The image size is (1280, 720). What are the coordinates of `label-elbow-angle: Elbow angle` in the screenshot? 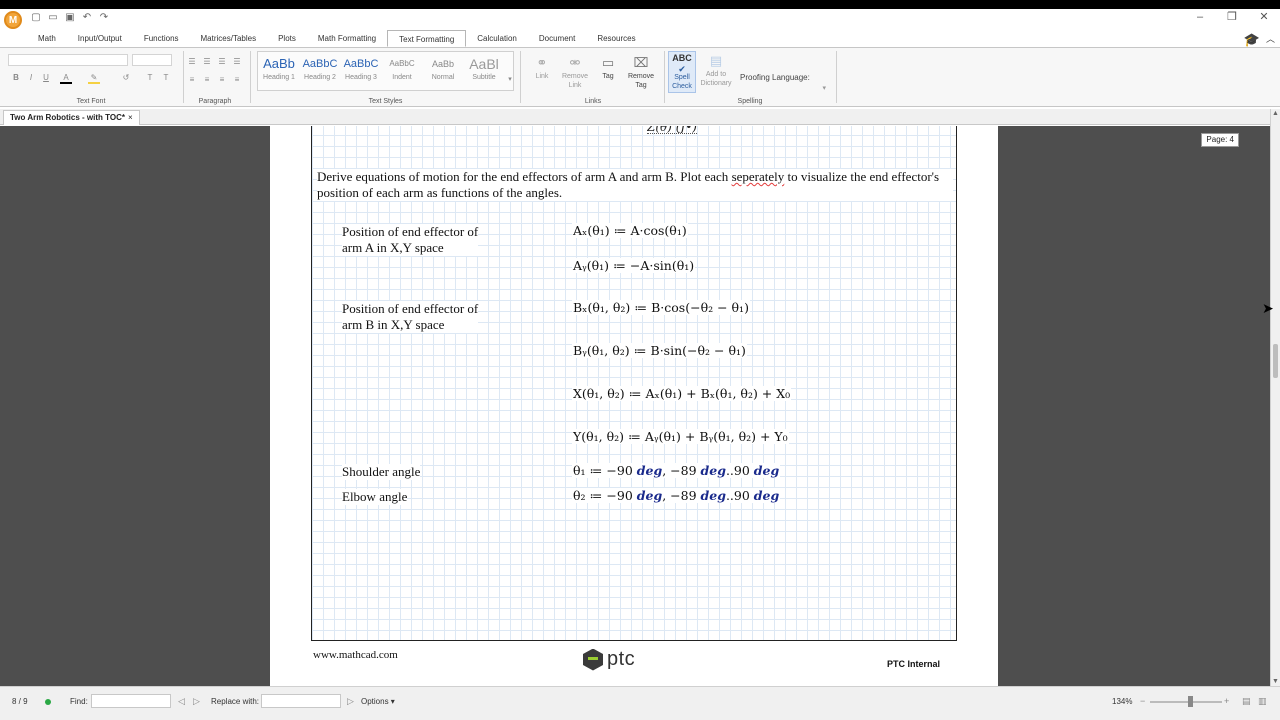 It's located at (375, 497).